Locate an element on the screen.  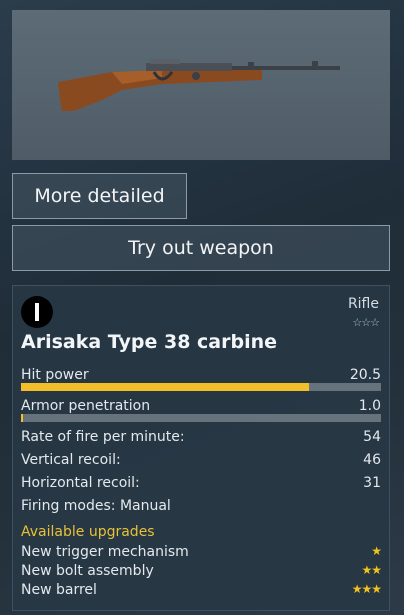
try-out-weapon-button: Try out weapon is located at coordinates (201, 248).